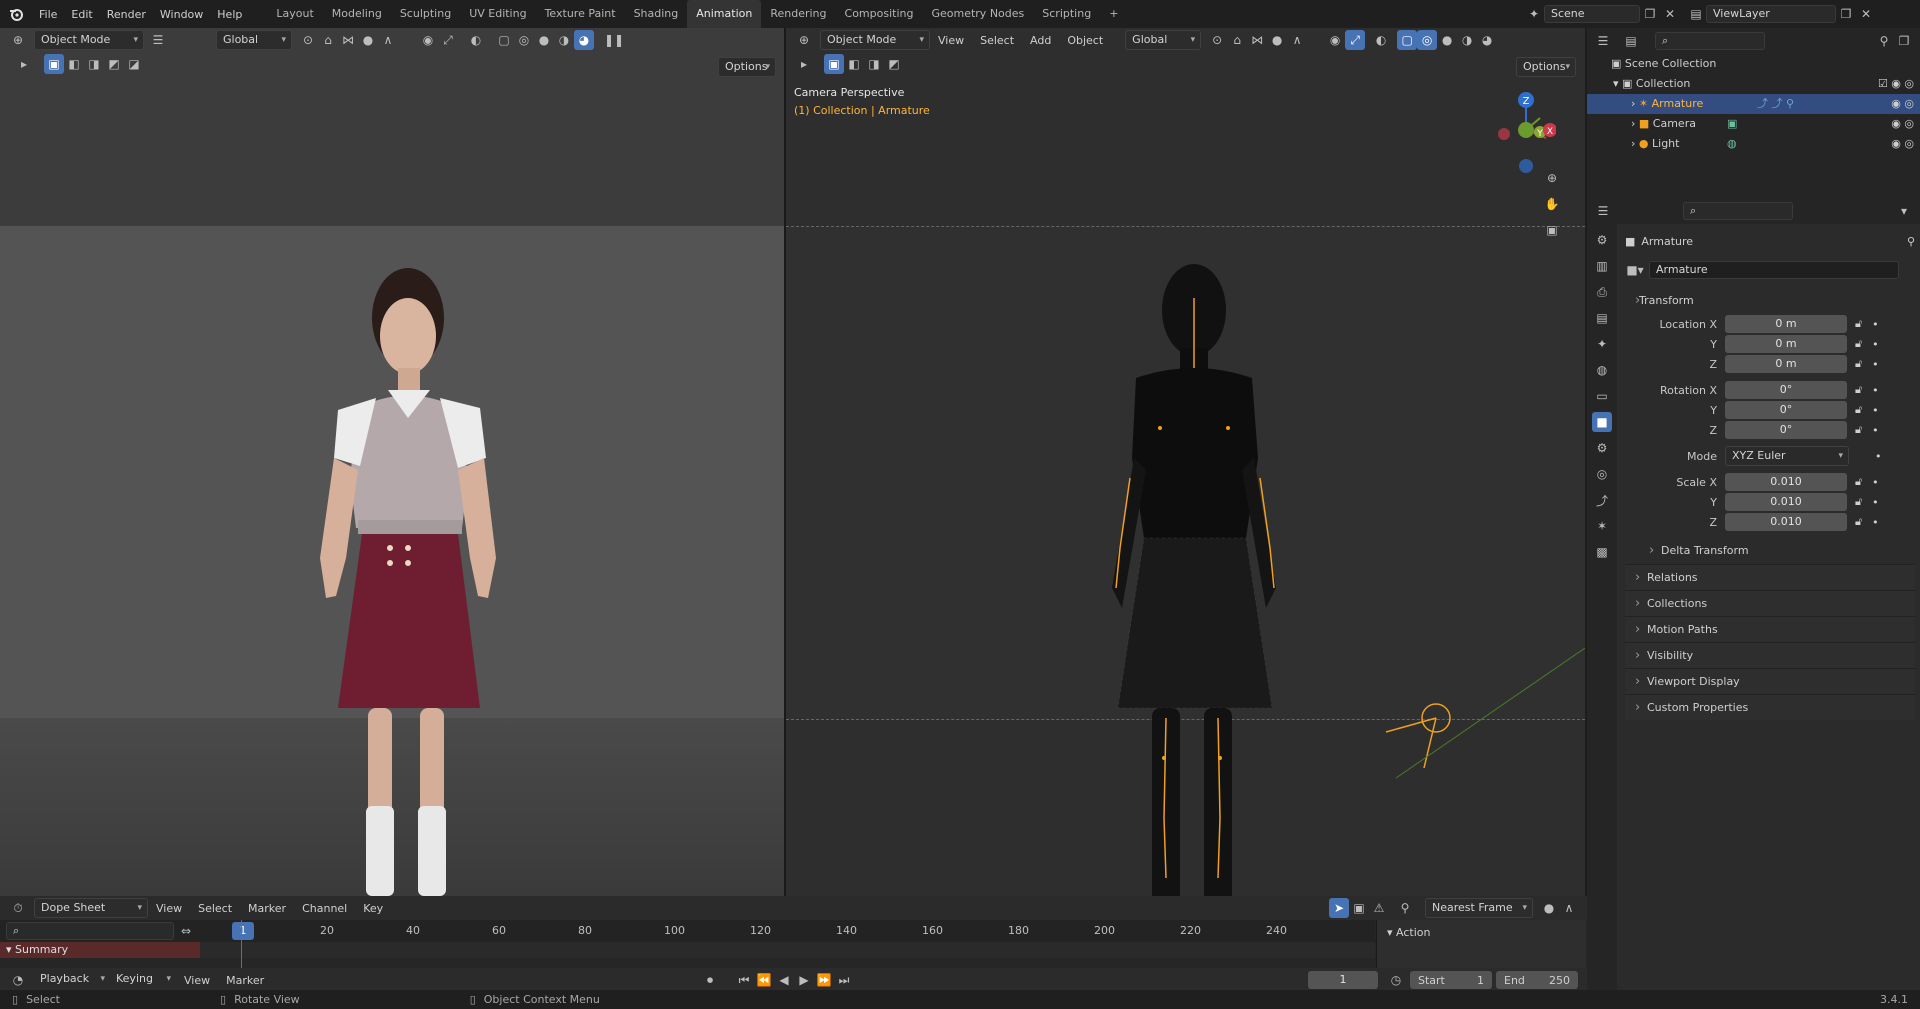 The image size is (1920, 1009). I want to click on left-mode-dropdown: Object Mode, so click(89, 40).